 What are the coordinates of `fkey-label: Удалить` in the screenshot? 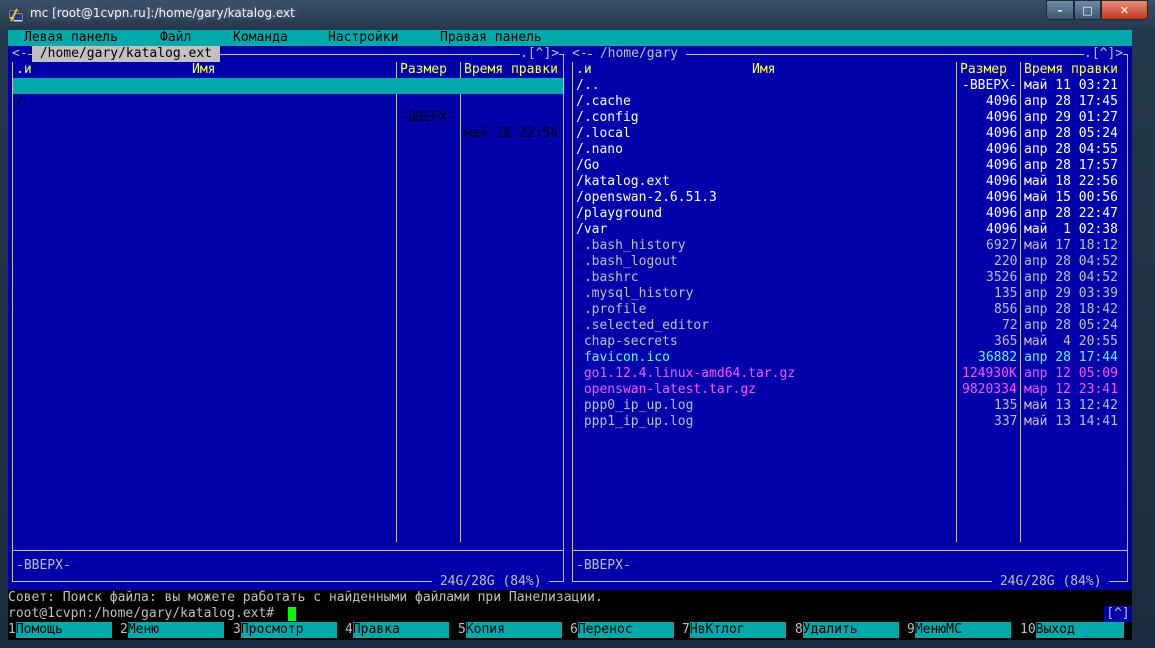 It's located at (850, 630).